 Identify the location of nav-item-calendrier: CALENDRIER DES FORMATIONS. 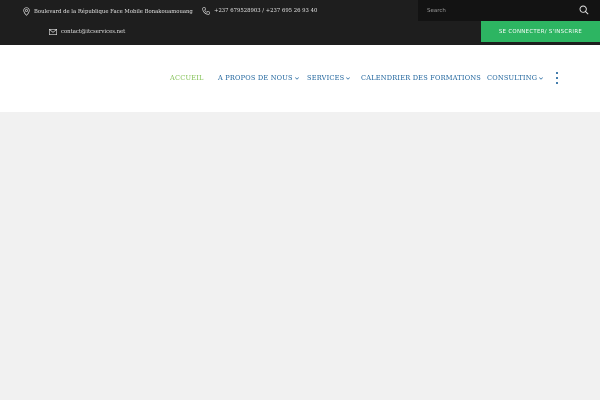
(421, 78).